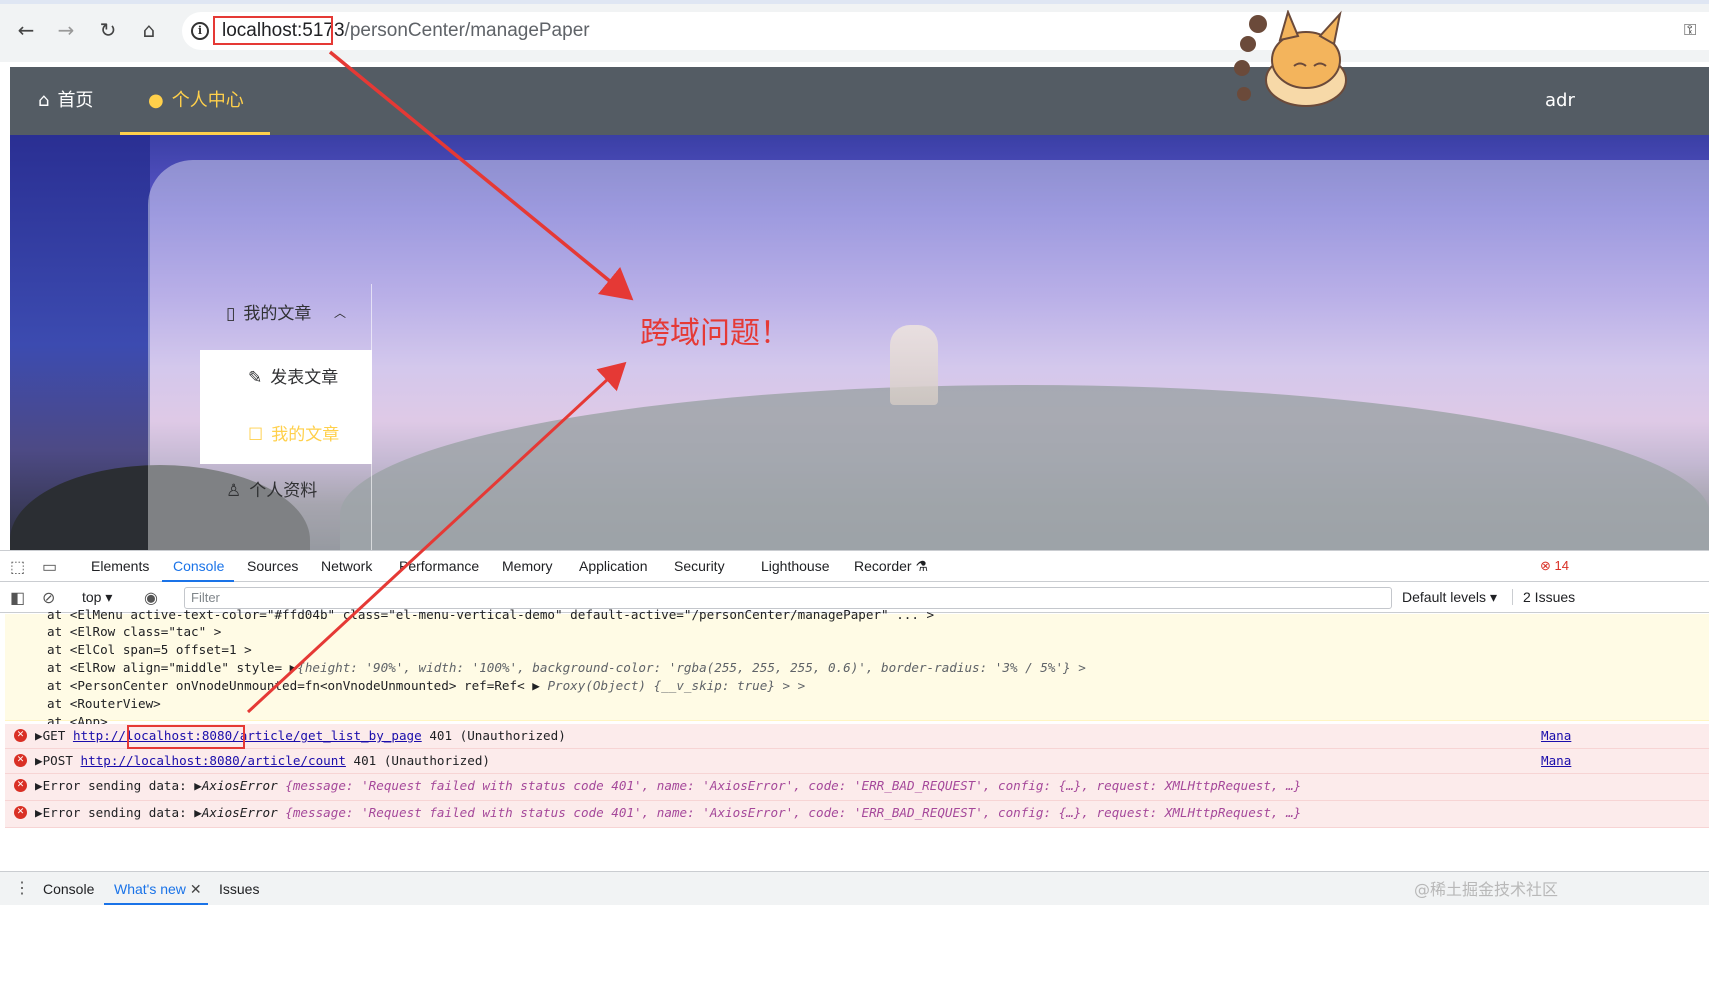 The image size is (1709, 985). What do you see at coordinates (17, 567) in the screenshot?
I see `inspect-element-icon: ⬚` at bounding box center [17, 567].